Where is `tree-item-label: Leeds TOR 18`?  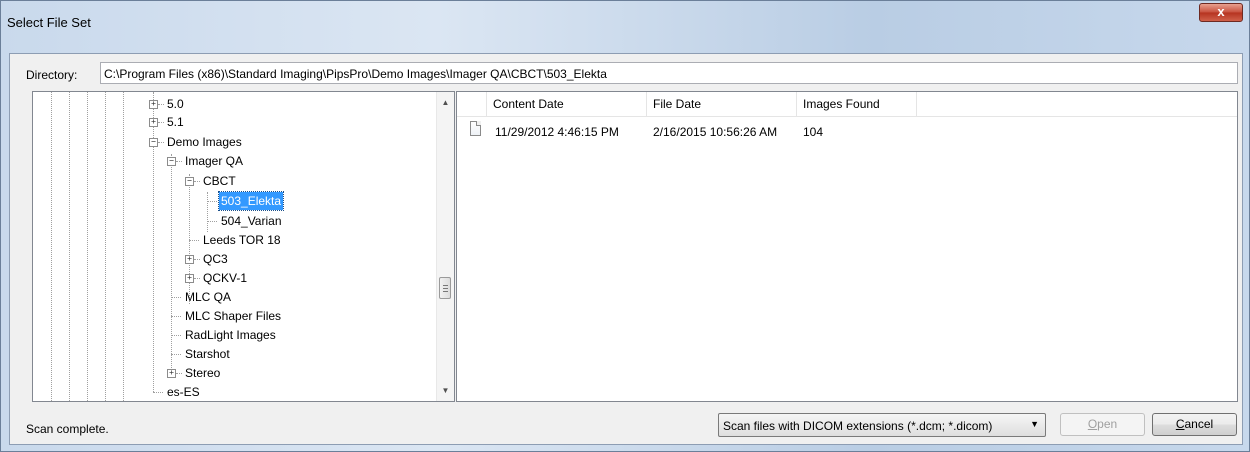
tree-item-label: Leeds TOR 18 is located at coordinates (242, 240).